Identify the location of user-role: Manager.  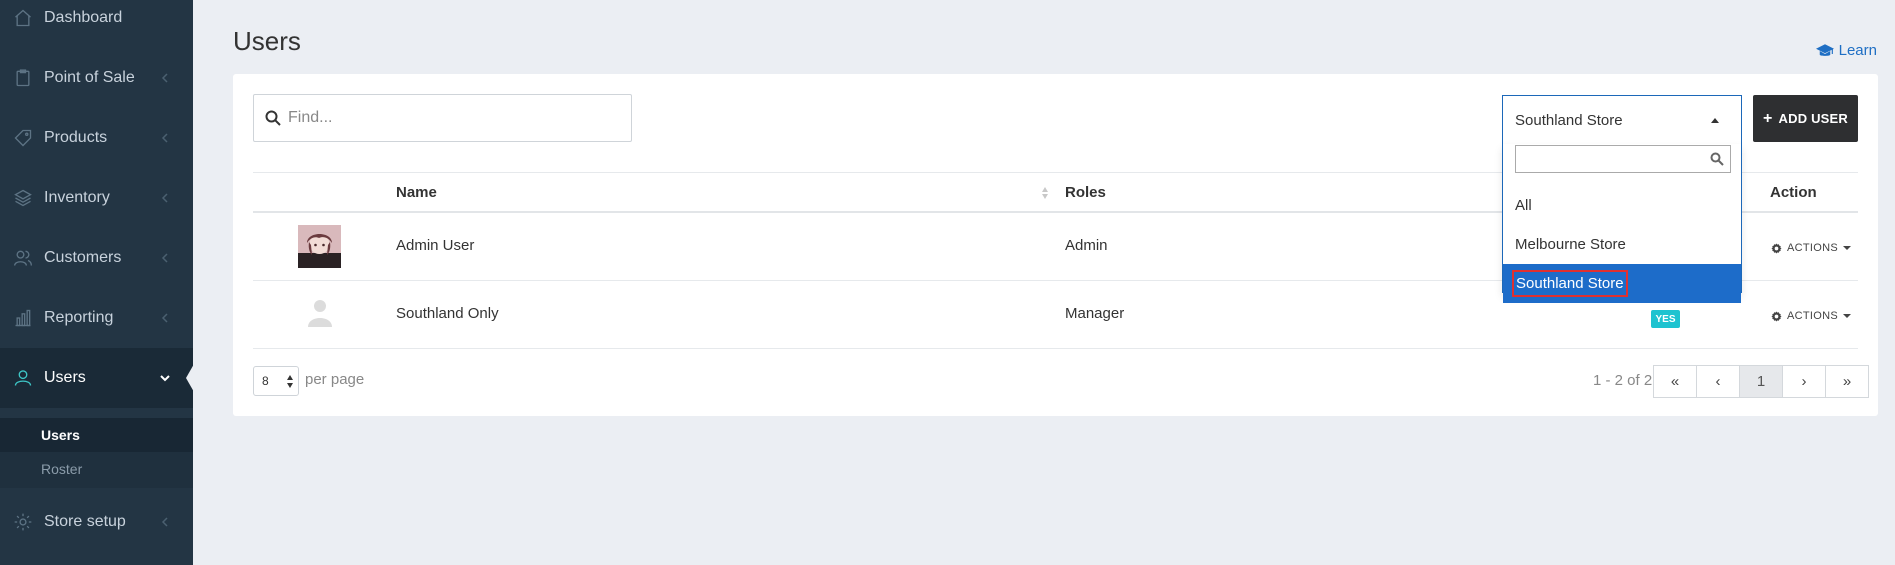
(1095, 313).